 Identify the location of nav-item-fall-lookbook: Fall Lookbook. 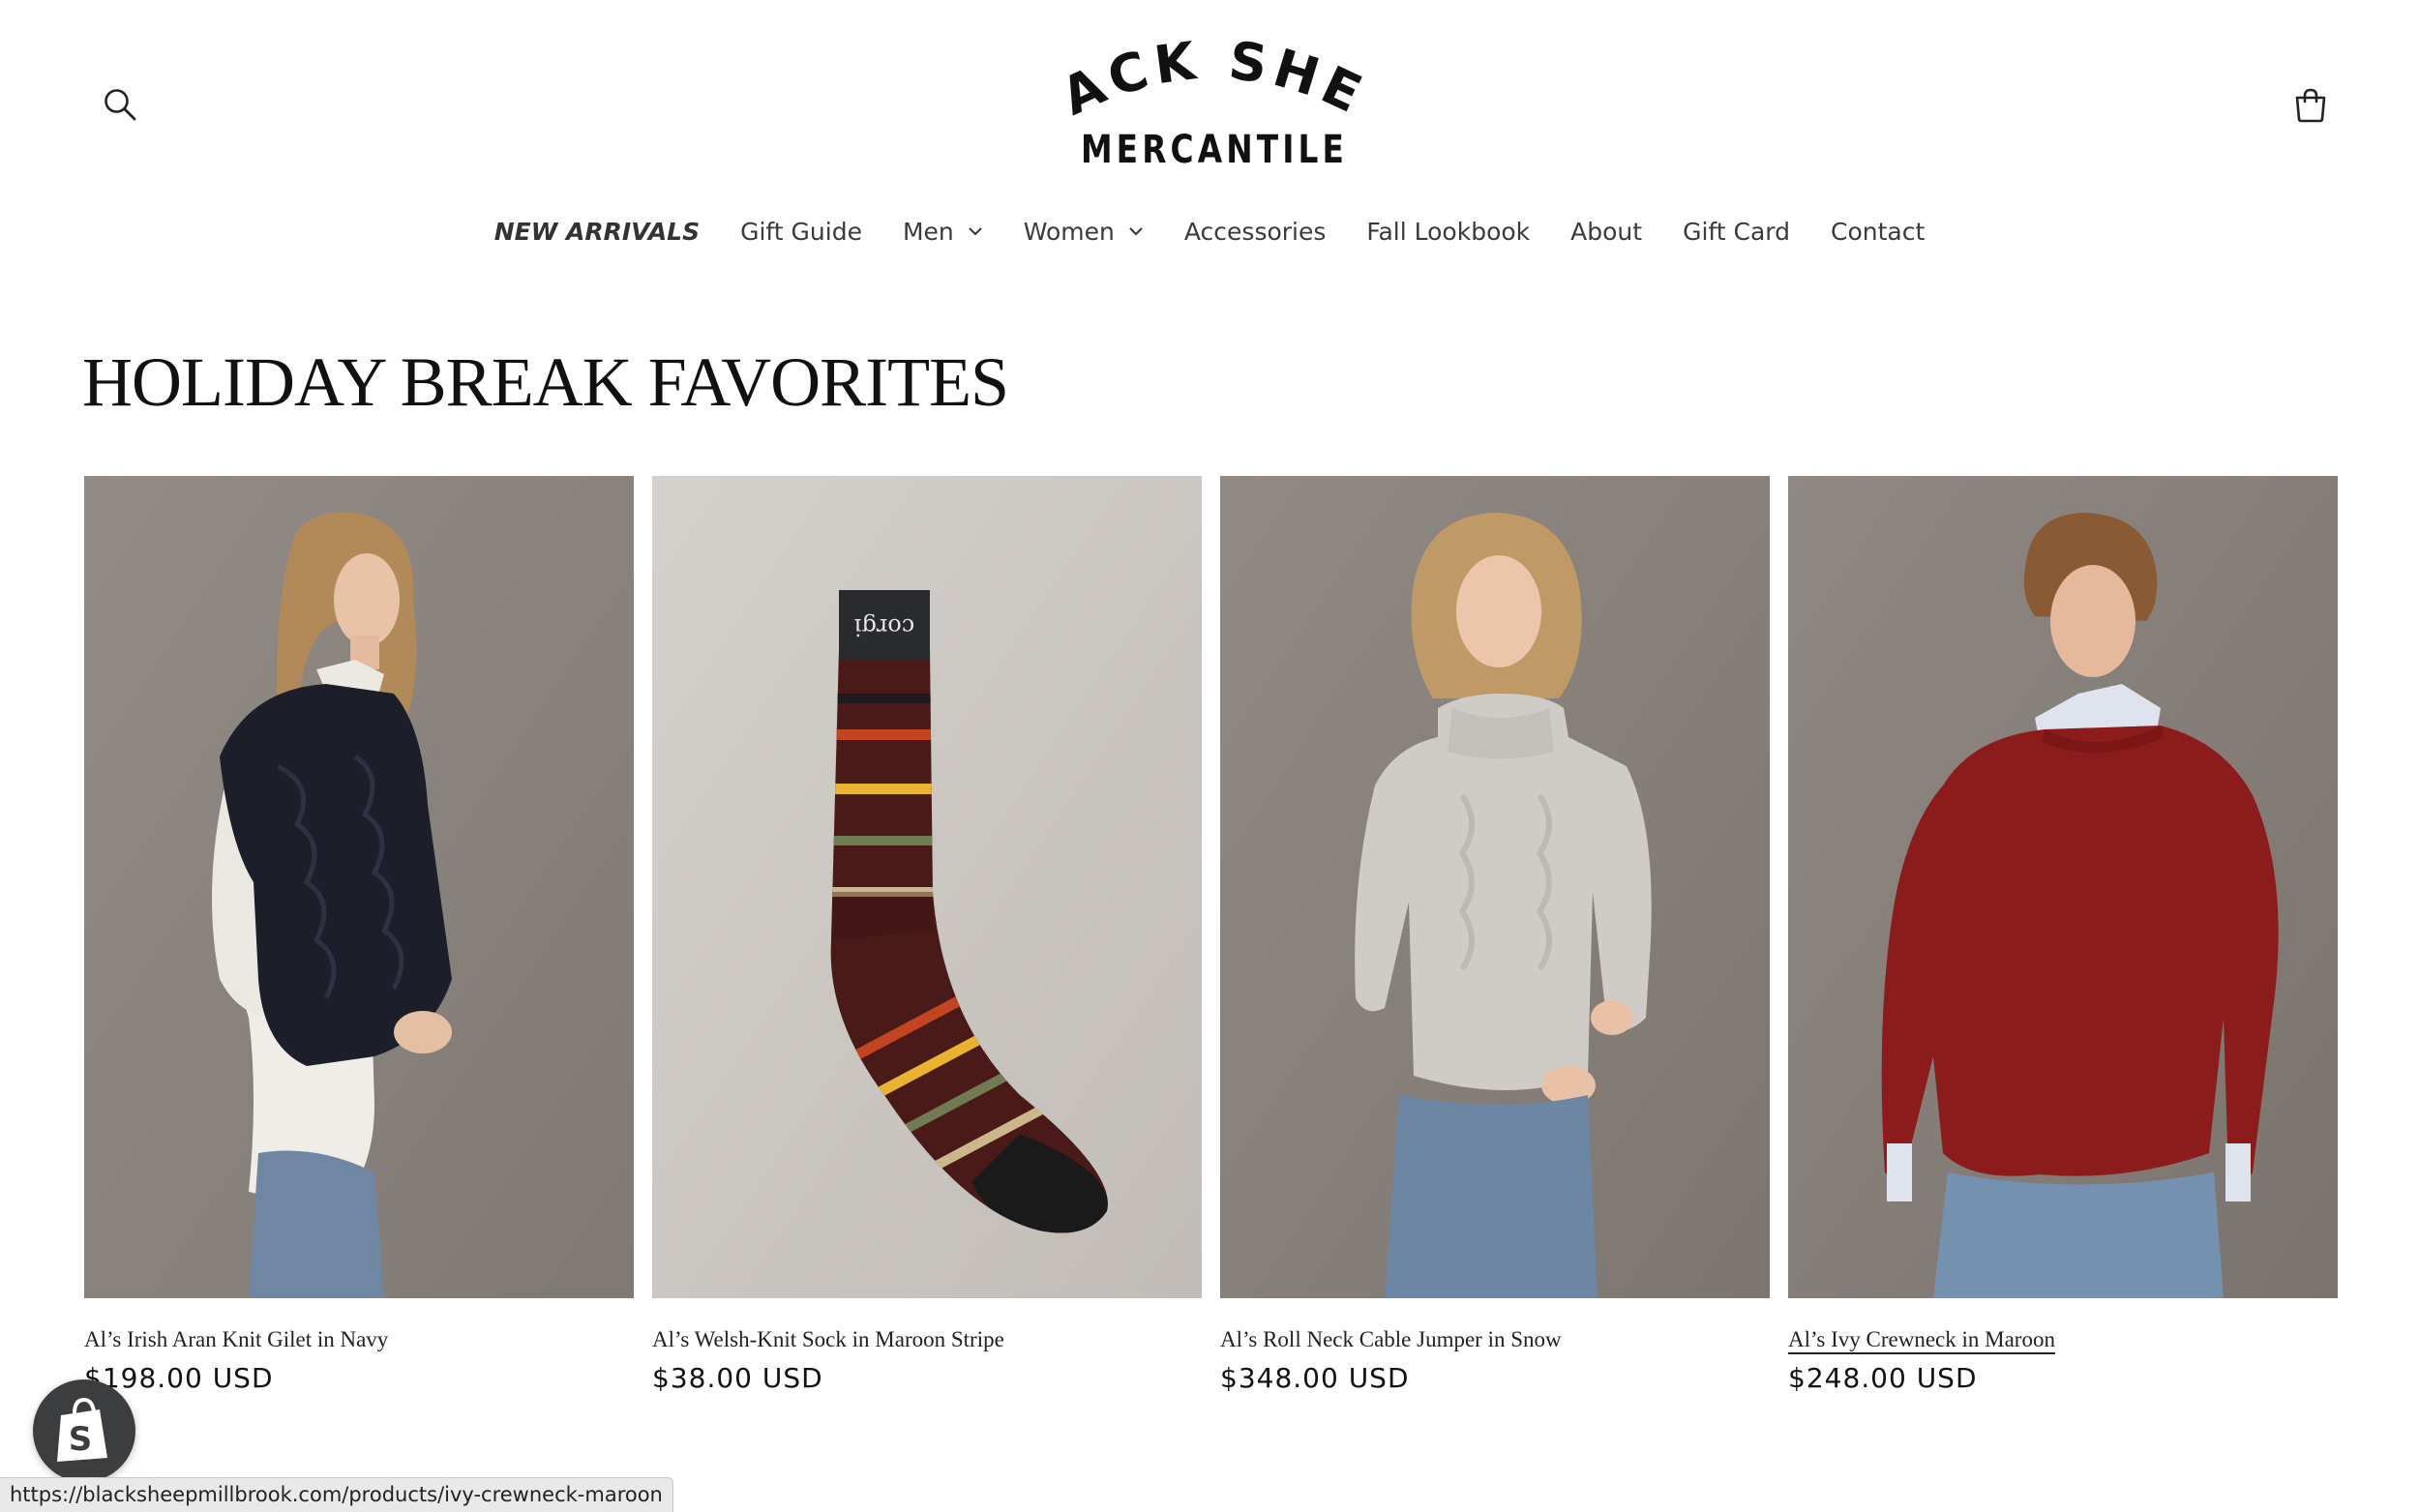
(1448, 232).